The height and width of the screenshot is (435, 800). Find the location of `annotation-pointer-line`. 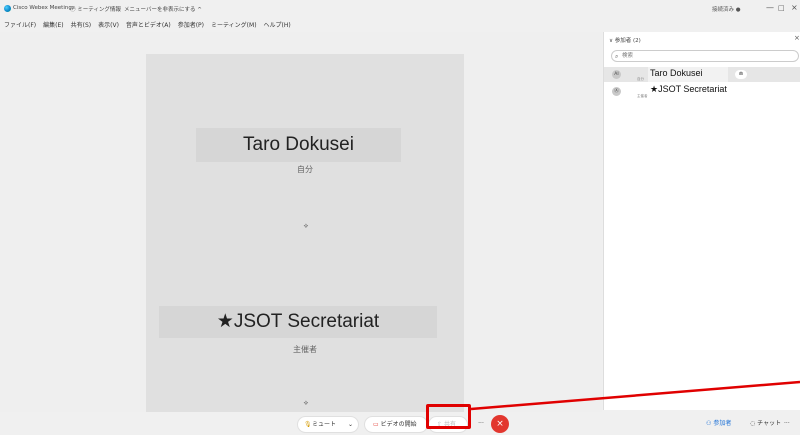

annotation-pointer-line is located at coordinates (635, 395).